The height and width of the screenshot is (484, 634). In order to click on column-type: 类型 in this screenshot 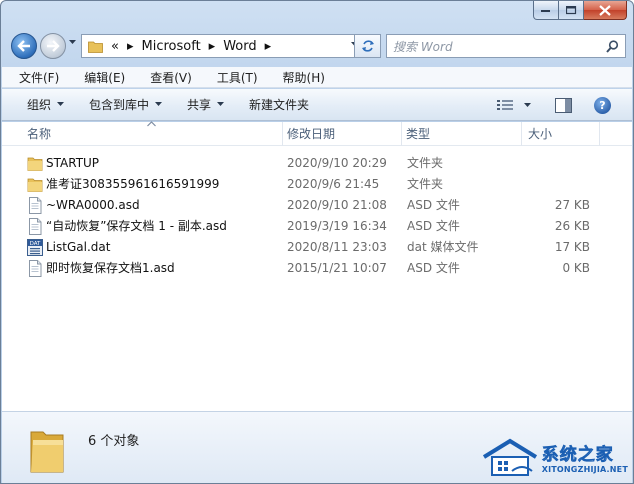, I will do `click(418, 134)`.